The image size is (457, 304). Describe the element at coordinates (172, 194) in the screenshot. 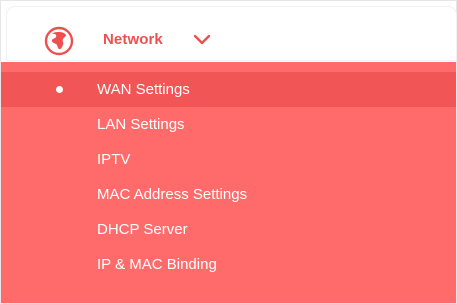

I see `menu-item-label: MAC Address Settings` at that location.